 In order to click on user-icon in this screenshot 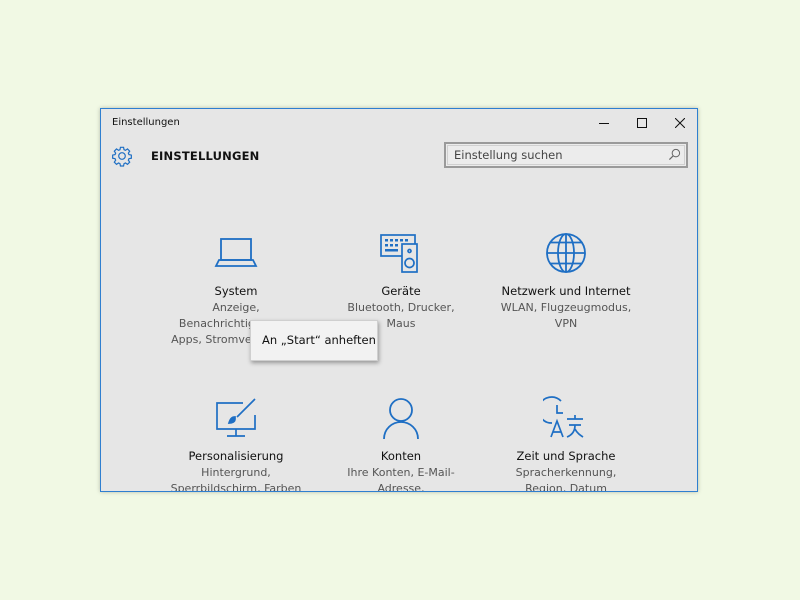, I will do `click(401, 419)`.